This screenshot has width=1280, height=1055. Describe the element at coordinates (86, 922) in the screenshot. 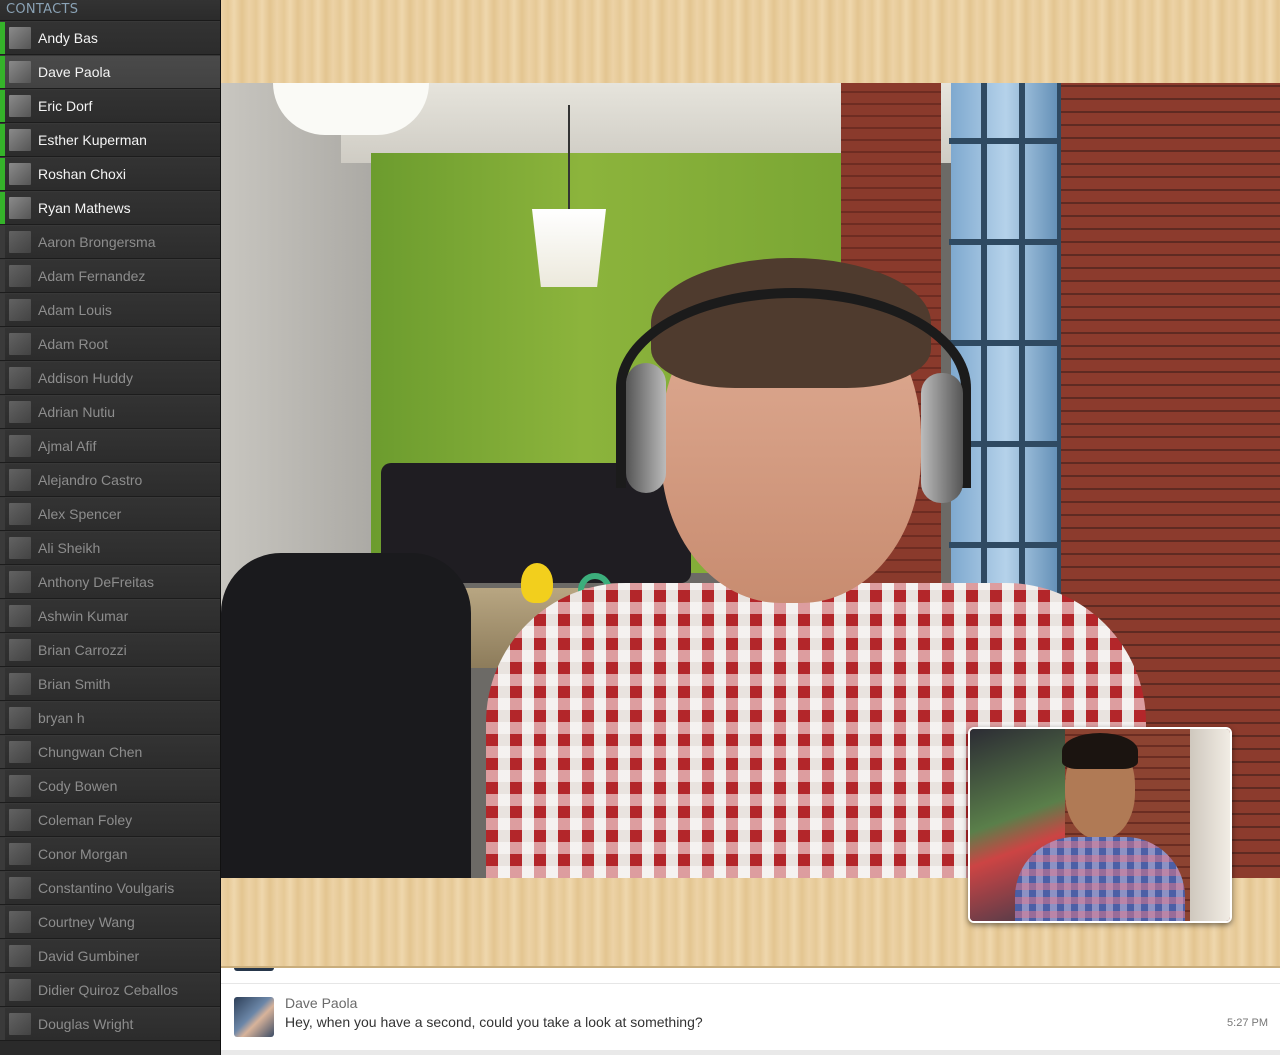

I see `contact-name: Courtney Wang` at that location.